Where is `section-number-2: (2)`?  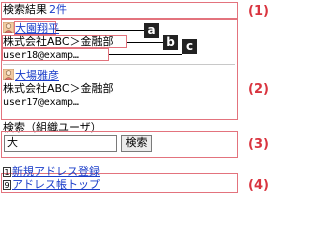
section-number-2: (2) is located at coordinates (258, 89).